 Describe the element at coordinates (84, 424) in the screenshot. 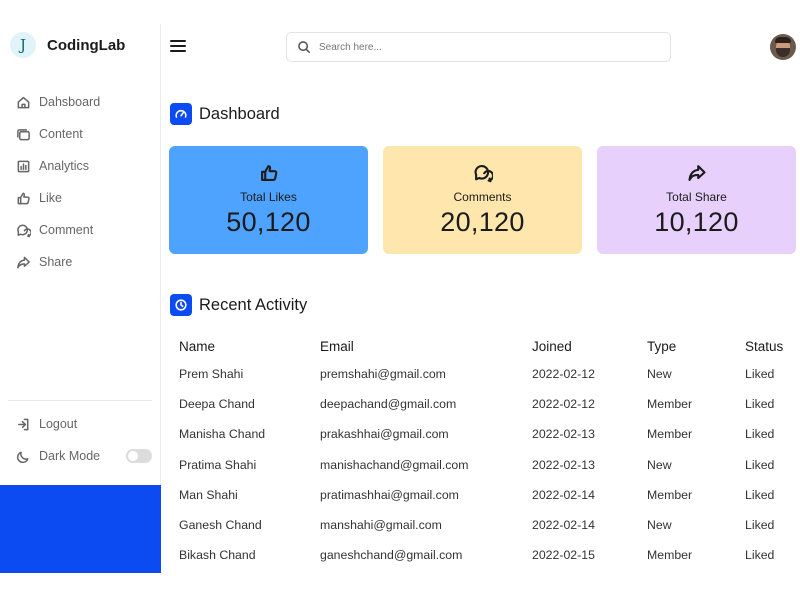

I see `logout-button: Logout` at that location.